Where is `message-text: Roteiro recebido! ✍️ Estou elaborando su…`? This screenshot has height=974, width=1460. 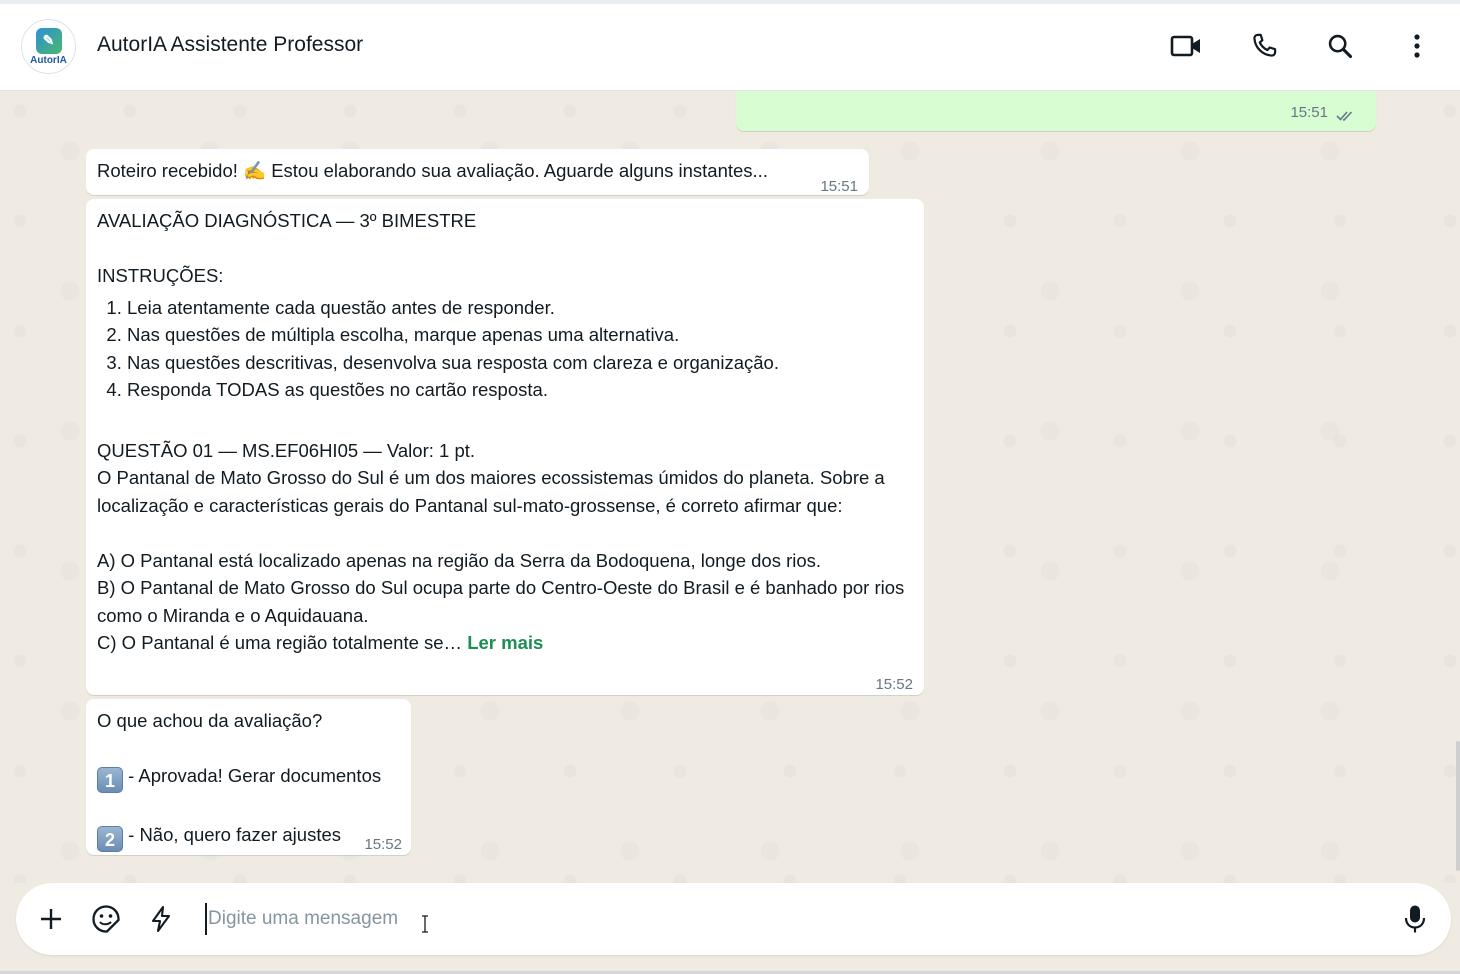 message-text: Roteiro recebido! ✍️ Estou elaborando su… is located at coordinates (432, 170).